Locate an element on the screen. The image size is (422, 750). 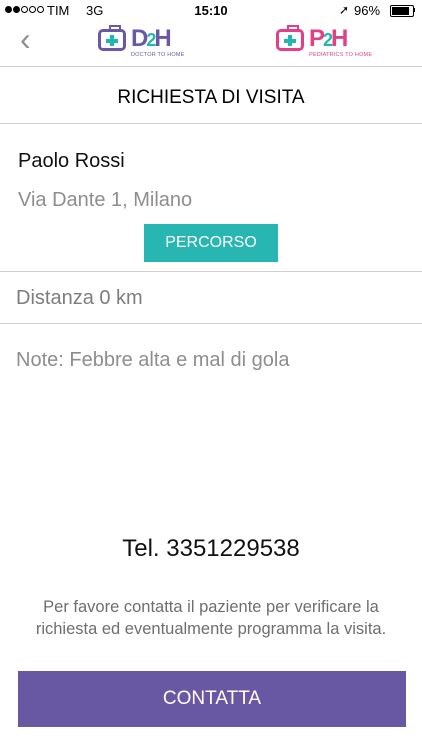
battery-icon is located at coordinates (402, 11).